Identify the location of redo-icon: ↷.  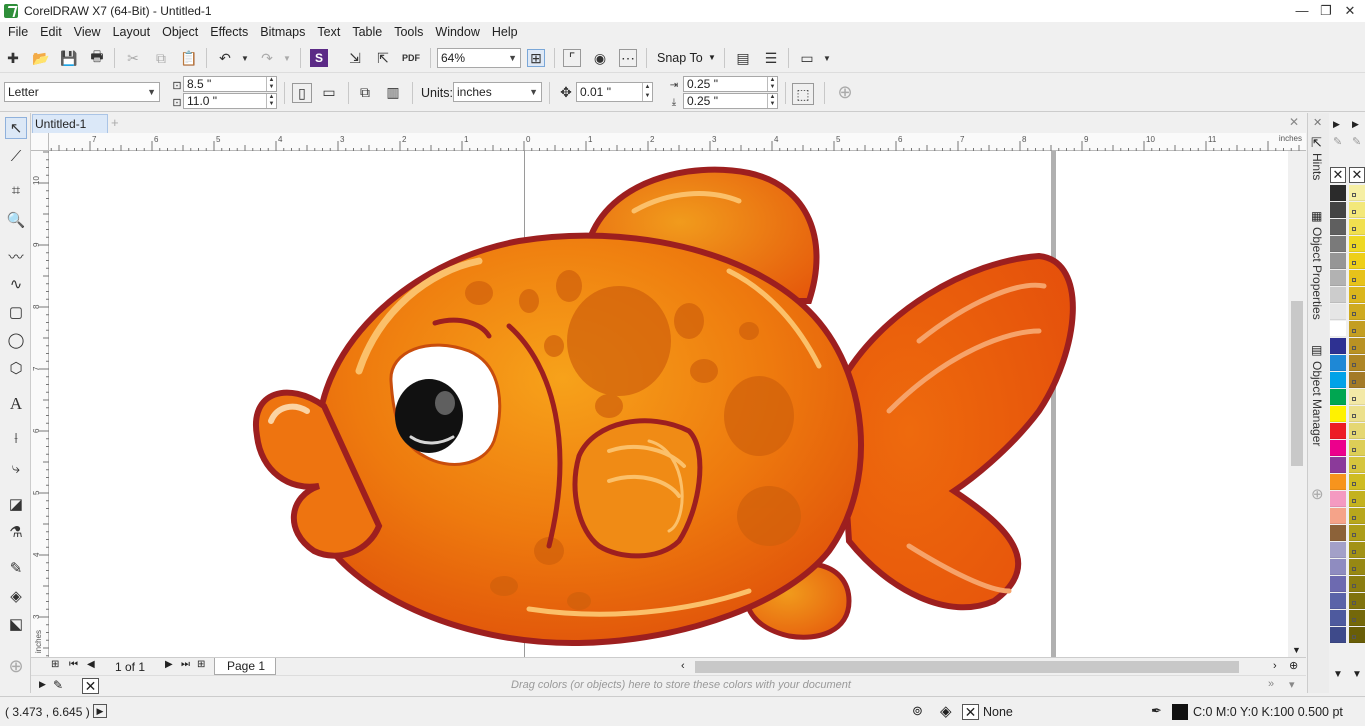
(267, 58).